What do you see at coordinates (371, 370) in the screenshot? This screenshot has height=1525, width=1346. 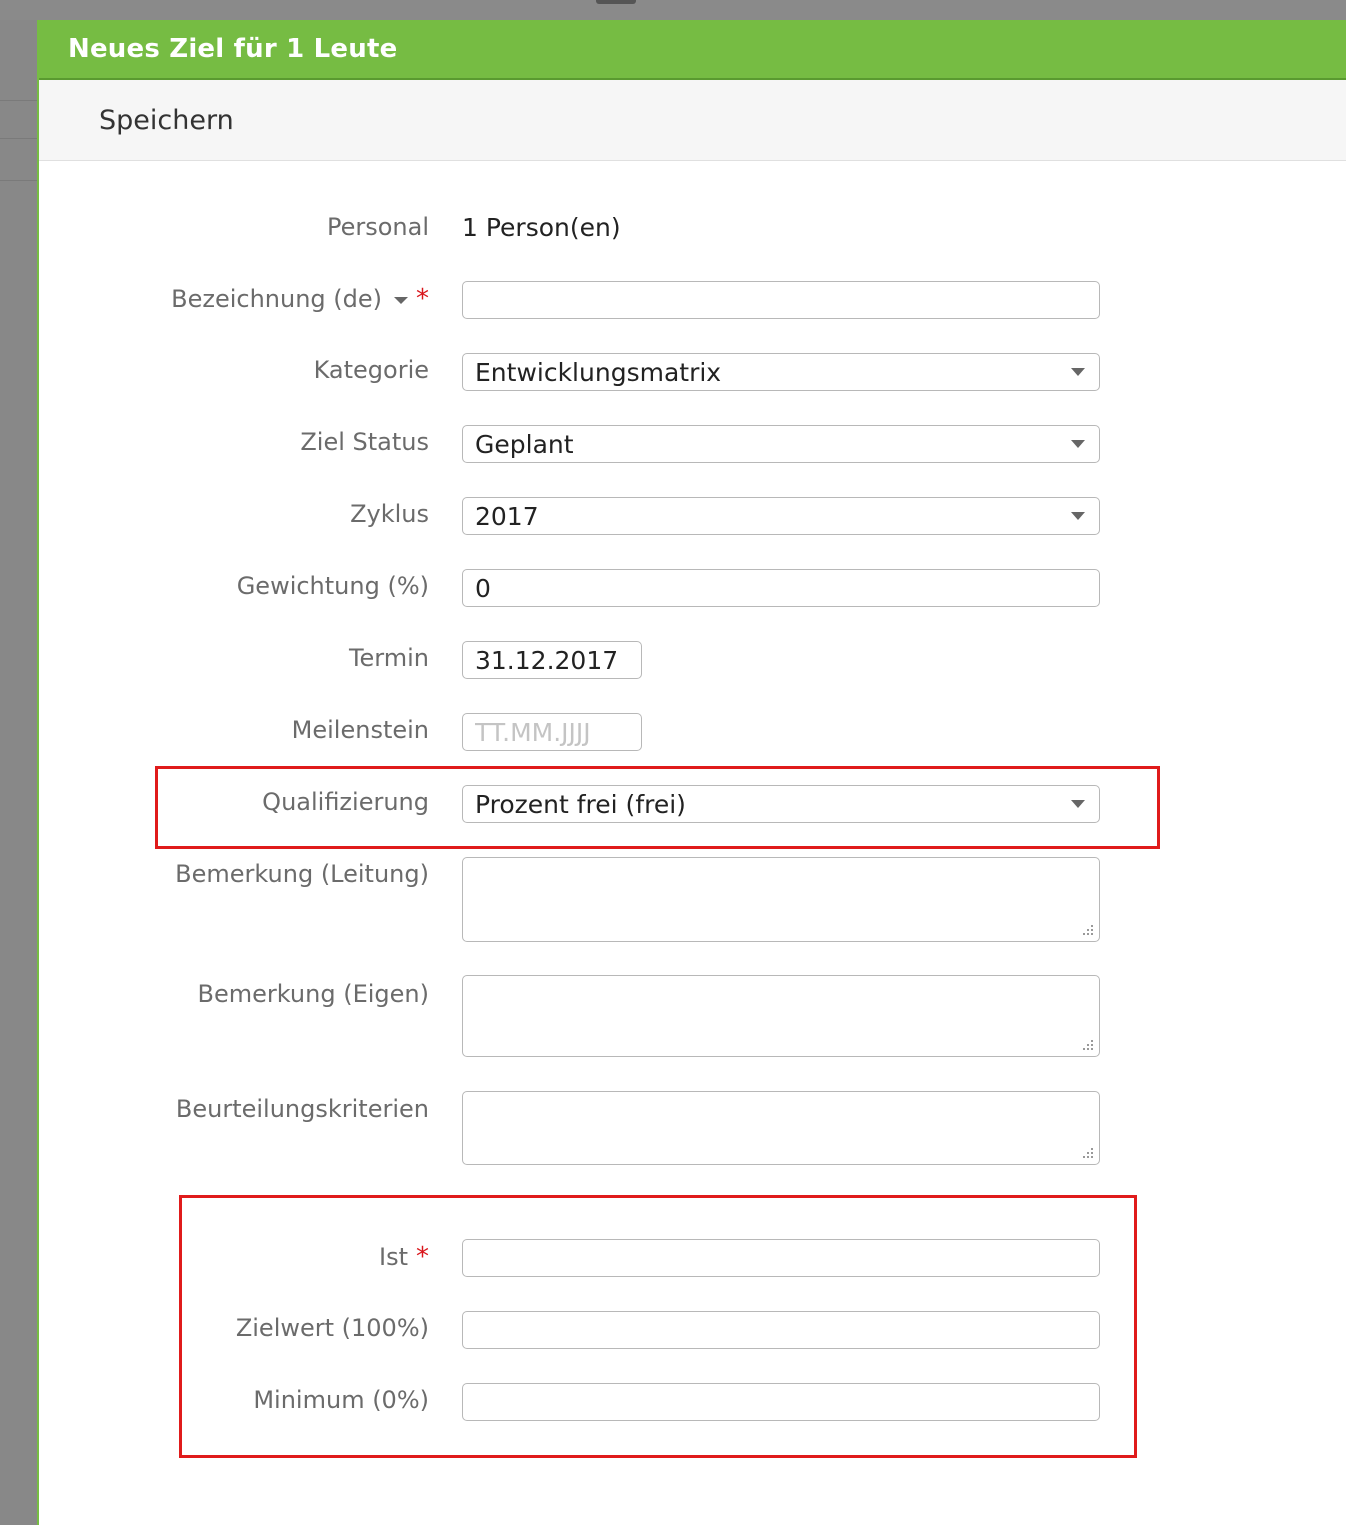 I see `kategorie-label: Kategorie` at bounding box center [371, 370].